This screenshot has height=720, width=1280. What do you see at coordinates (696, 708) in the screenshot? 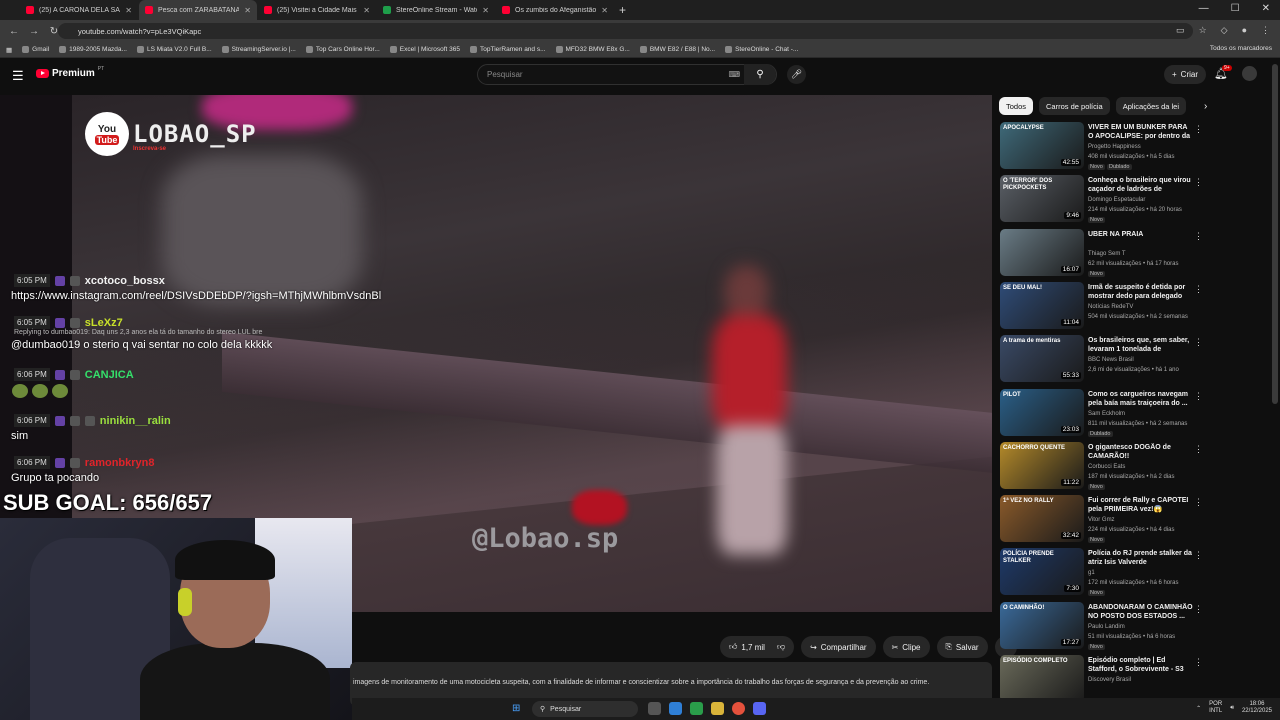
I see `store-icon` at bounding box center [696, 708].